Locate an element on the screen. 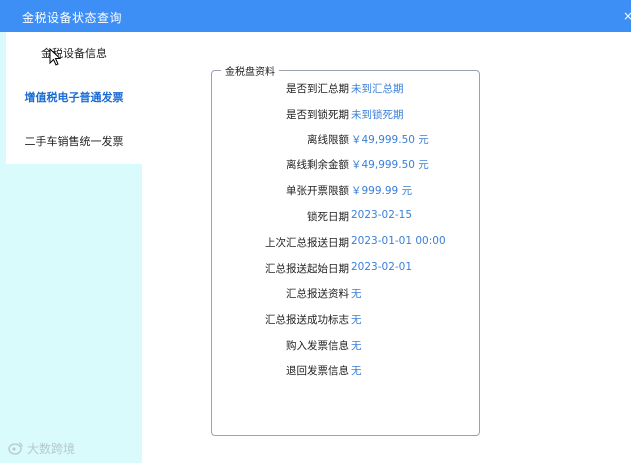 This screenshot has height=463, width=631. info-row: 汇总报送资料 无 is located at coordinates (346, 294).